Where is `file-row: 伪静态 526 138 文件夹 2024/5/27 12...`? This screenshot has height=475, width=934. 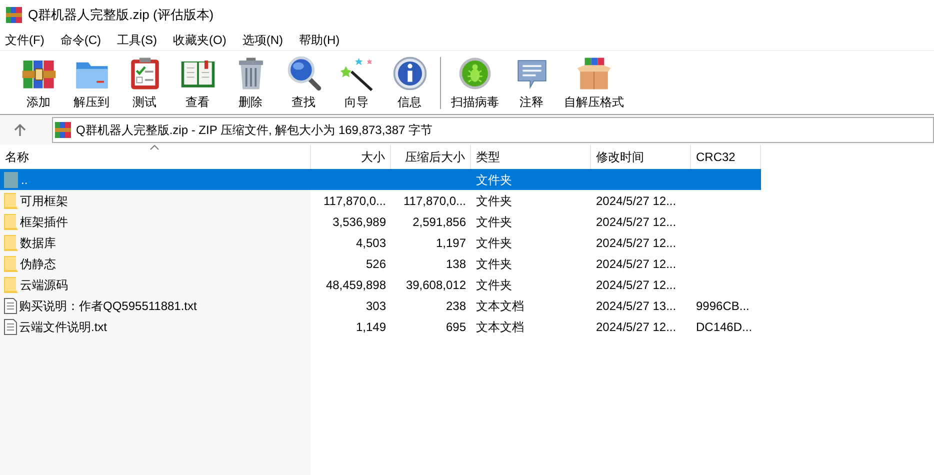
file-row: 伪静态 526 138 文件夹 2024/5/27 12... is located at coordinates (380, 263).